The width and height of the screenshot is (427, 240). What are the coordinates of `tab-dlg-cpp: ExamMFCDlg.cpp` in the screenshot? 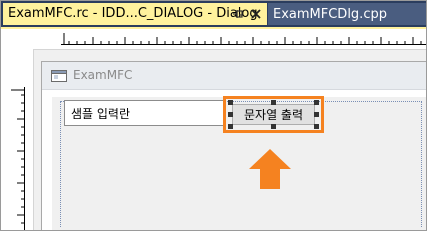 It's located at (347, 14).